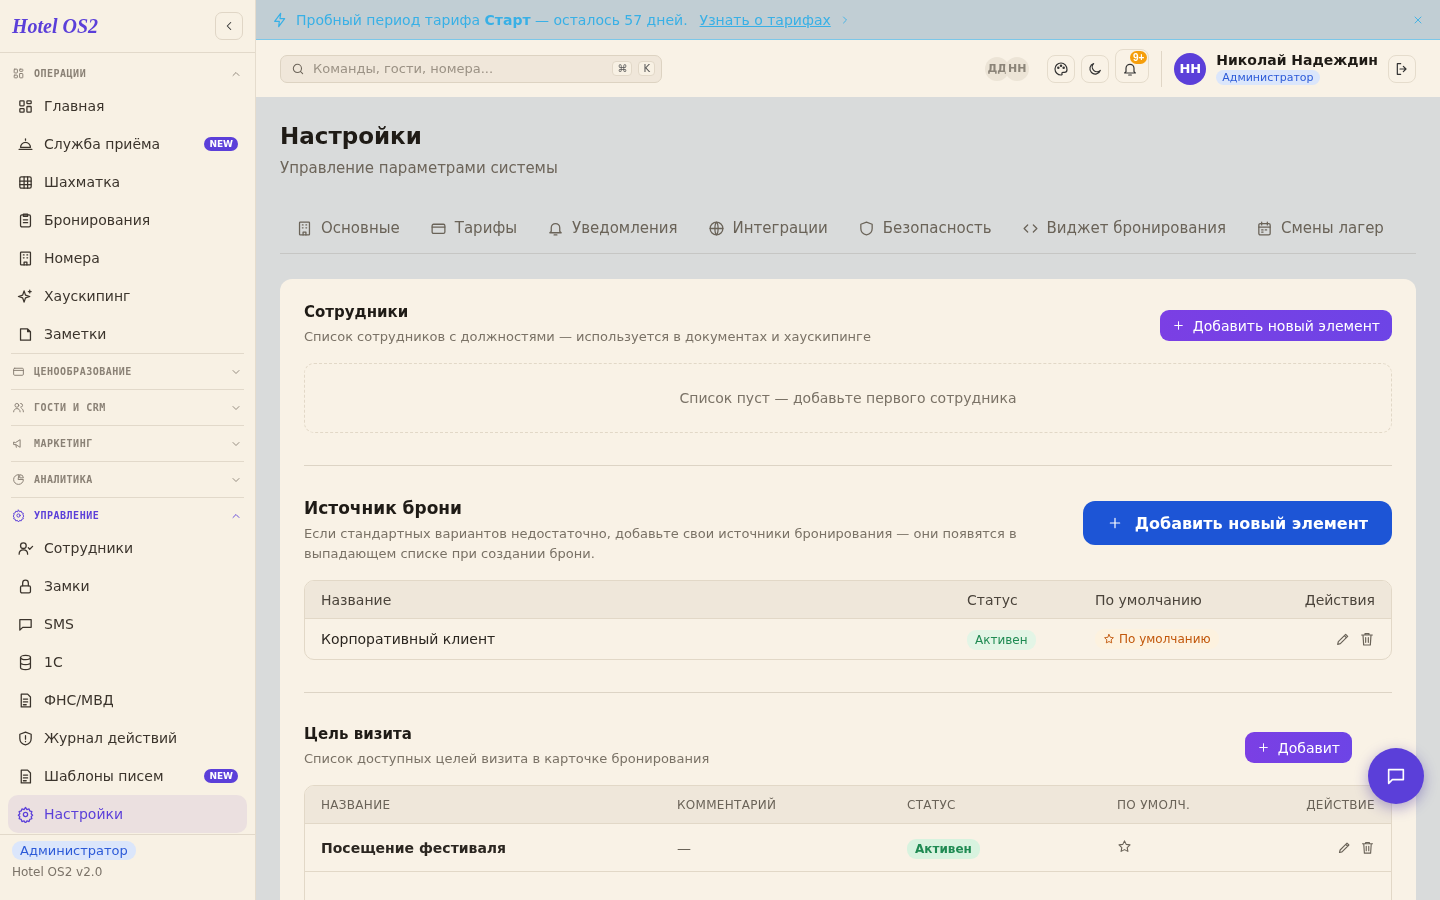 The image size is (1440, 900). I want to click on globe-icon, so click(716, 228).